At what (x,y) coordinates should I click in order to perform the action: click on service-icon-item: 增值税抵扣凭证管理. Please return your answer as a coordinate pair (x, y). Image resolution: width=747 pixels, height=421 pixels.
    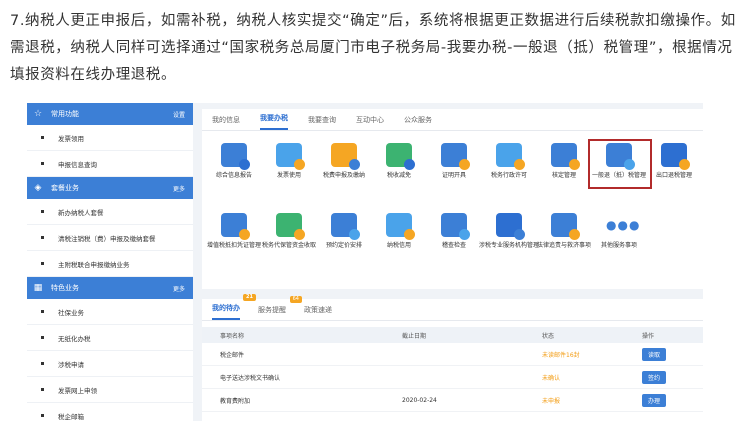
    Looking at the image, I should click on (234, 231).